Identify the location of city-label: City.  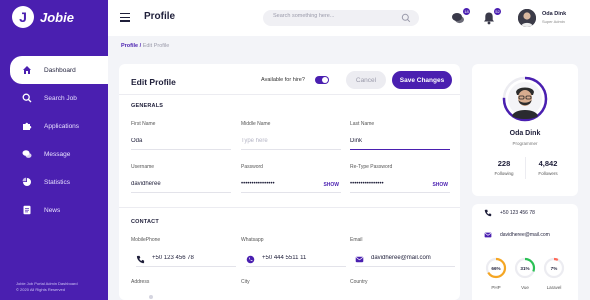
(245, 282).